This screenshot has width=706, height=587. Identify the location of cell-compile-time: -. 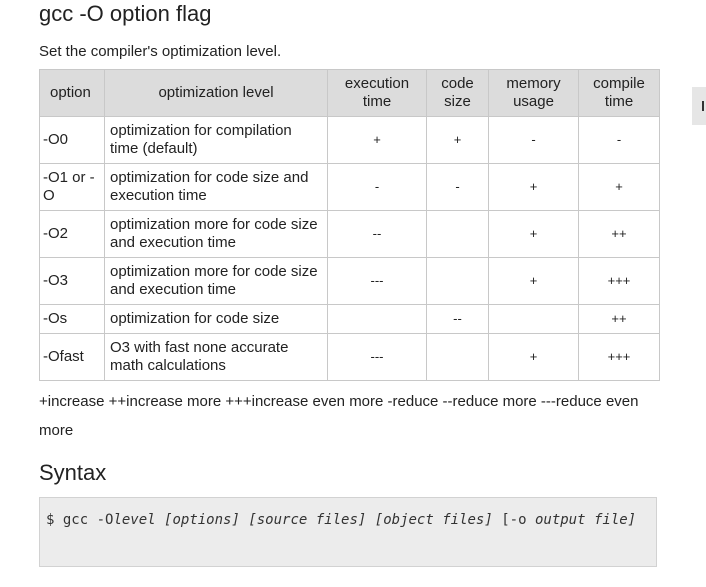
(619, 140).